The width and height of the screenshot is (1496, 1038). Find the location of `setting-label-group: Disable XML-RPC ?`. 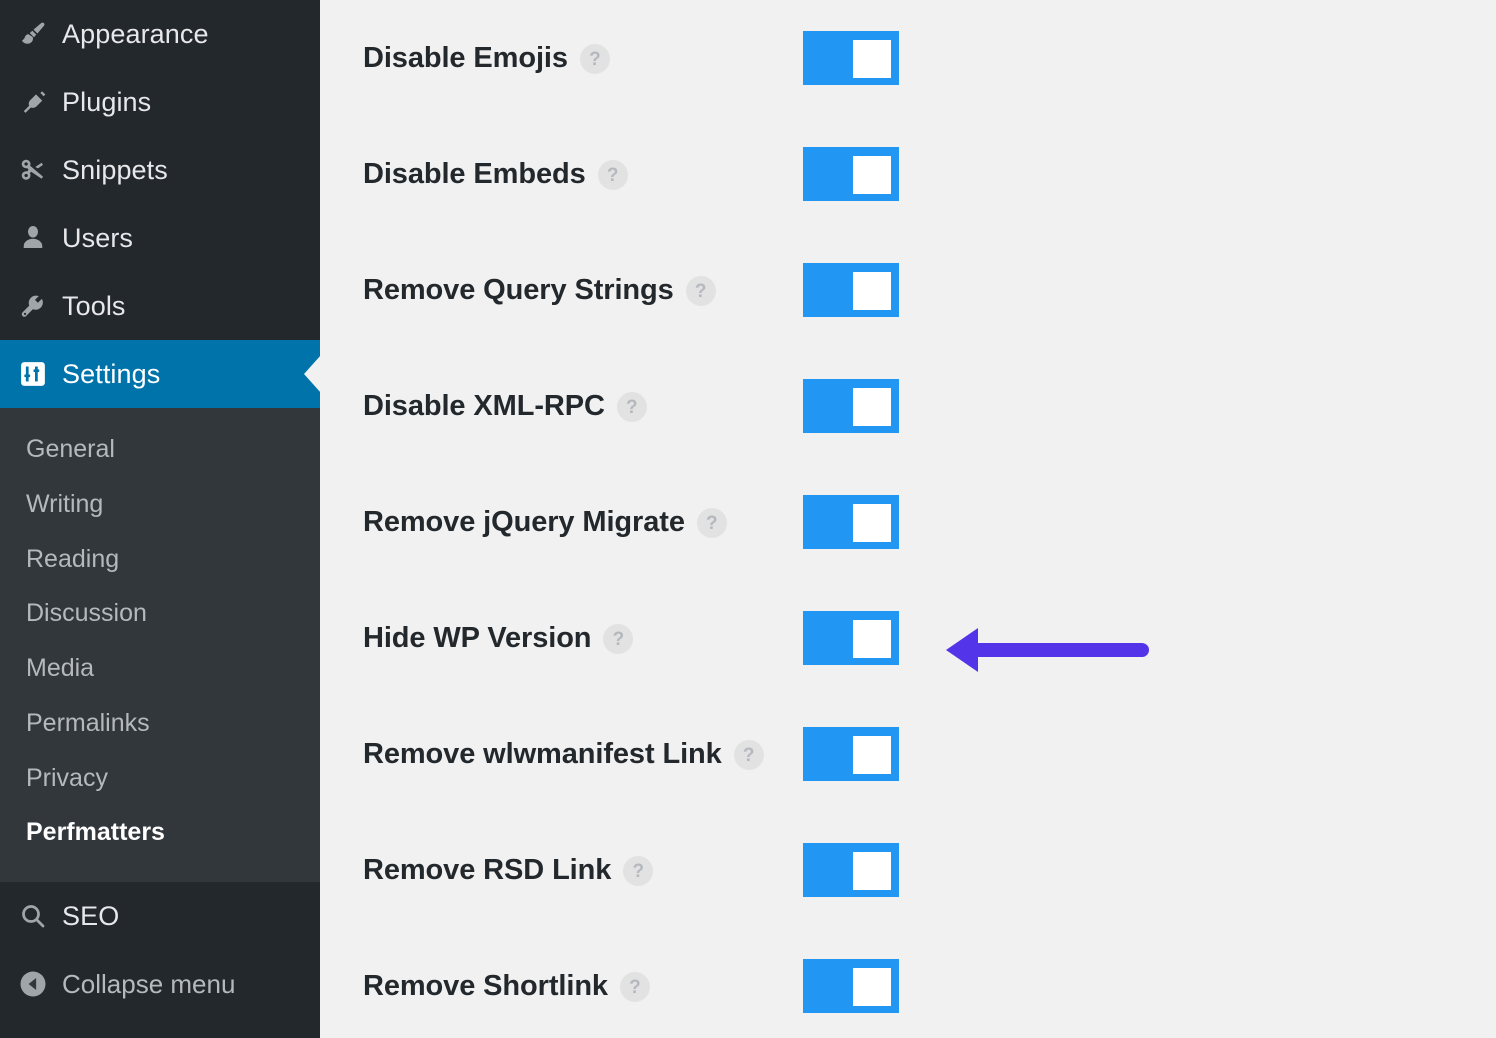

setting-label-group: Disable XML-RPC ? is located at coordinates (505, 406).